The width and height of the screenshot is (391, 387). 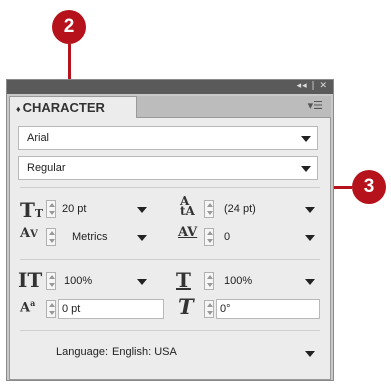 What do you see at coordinates (78, 281) in the screenshot?
I see `vertical-scale-value: 100%` at bounding box center [78, 281].